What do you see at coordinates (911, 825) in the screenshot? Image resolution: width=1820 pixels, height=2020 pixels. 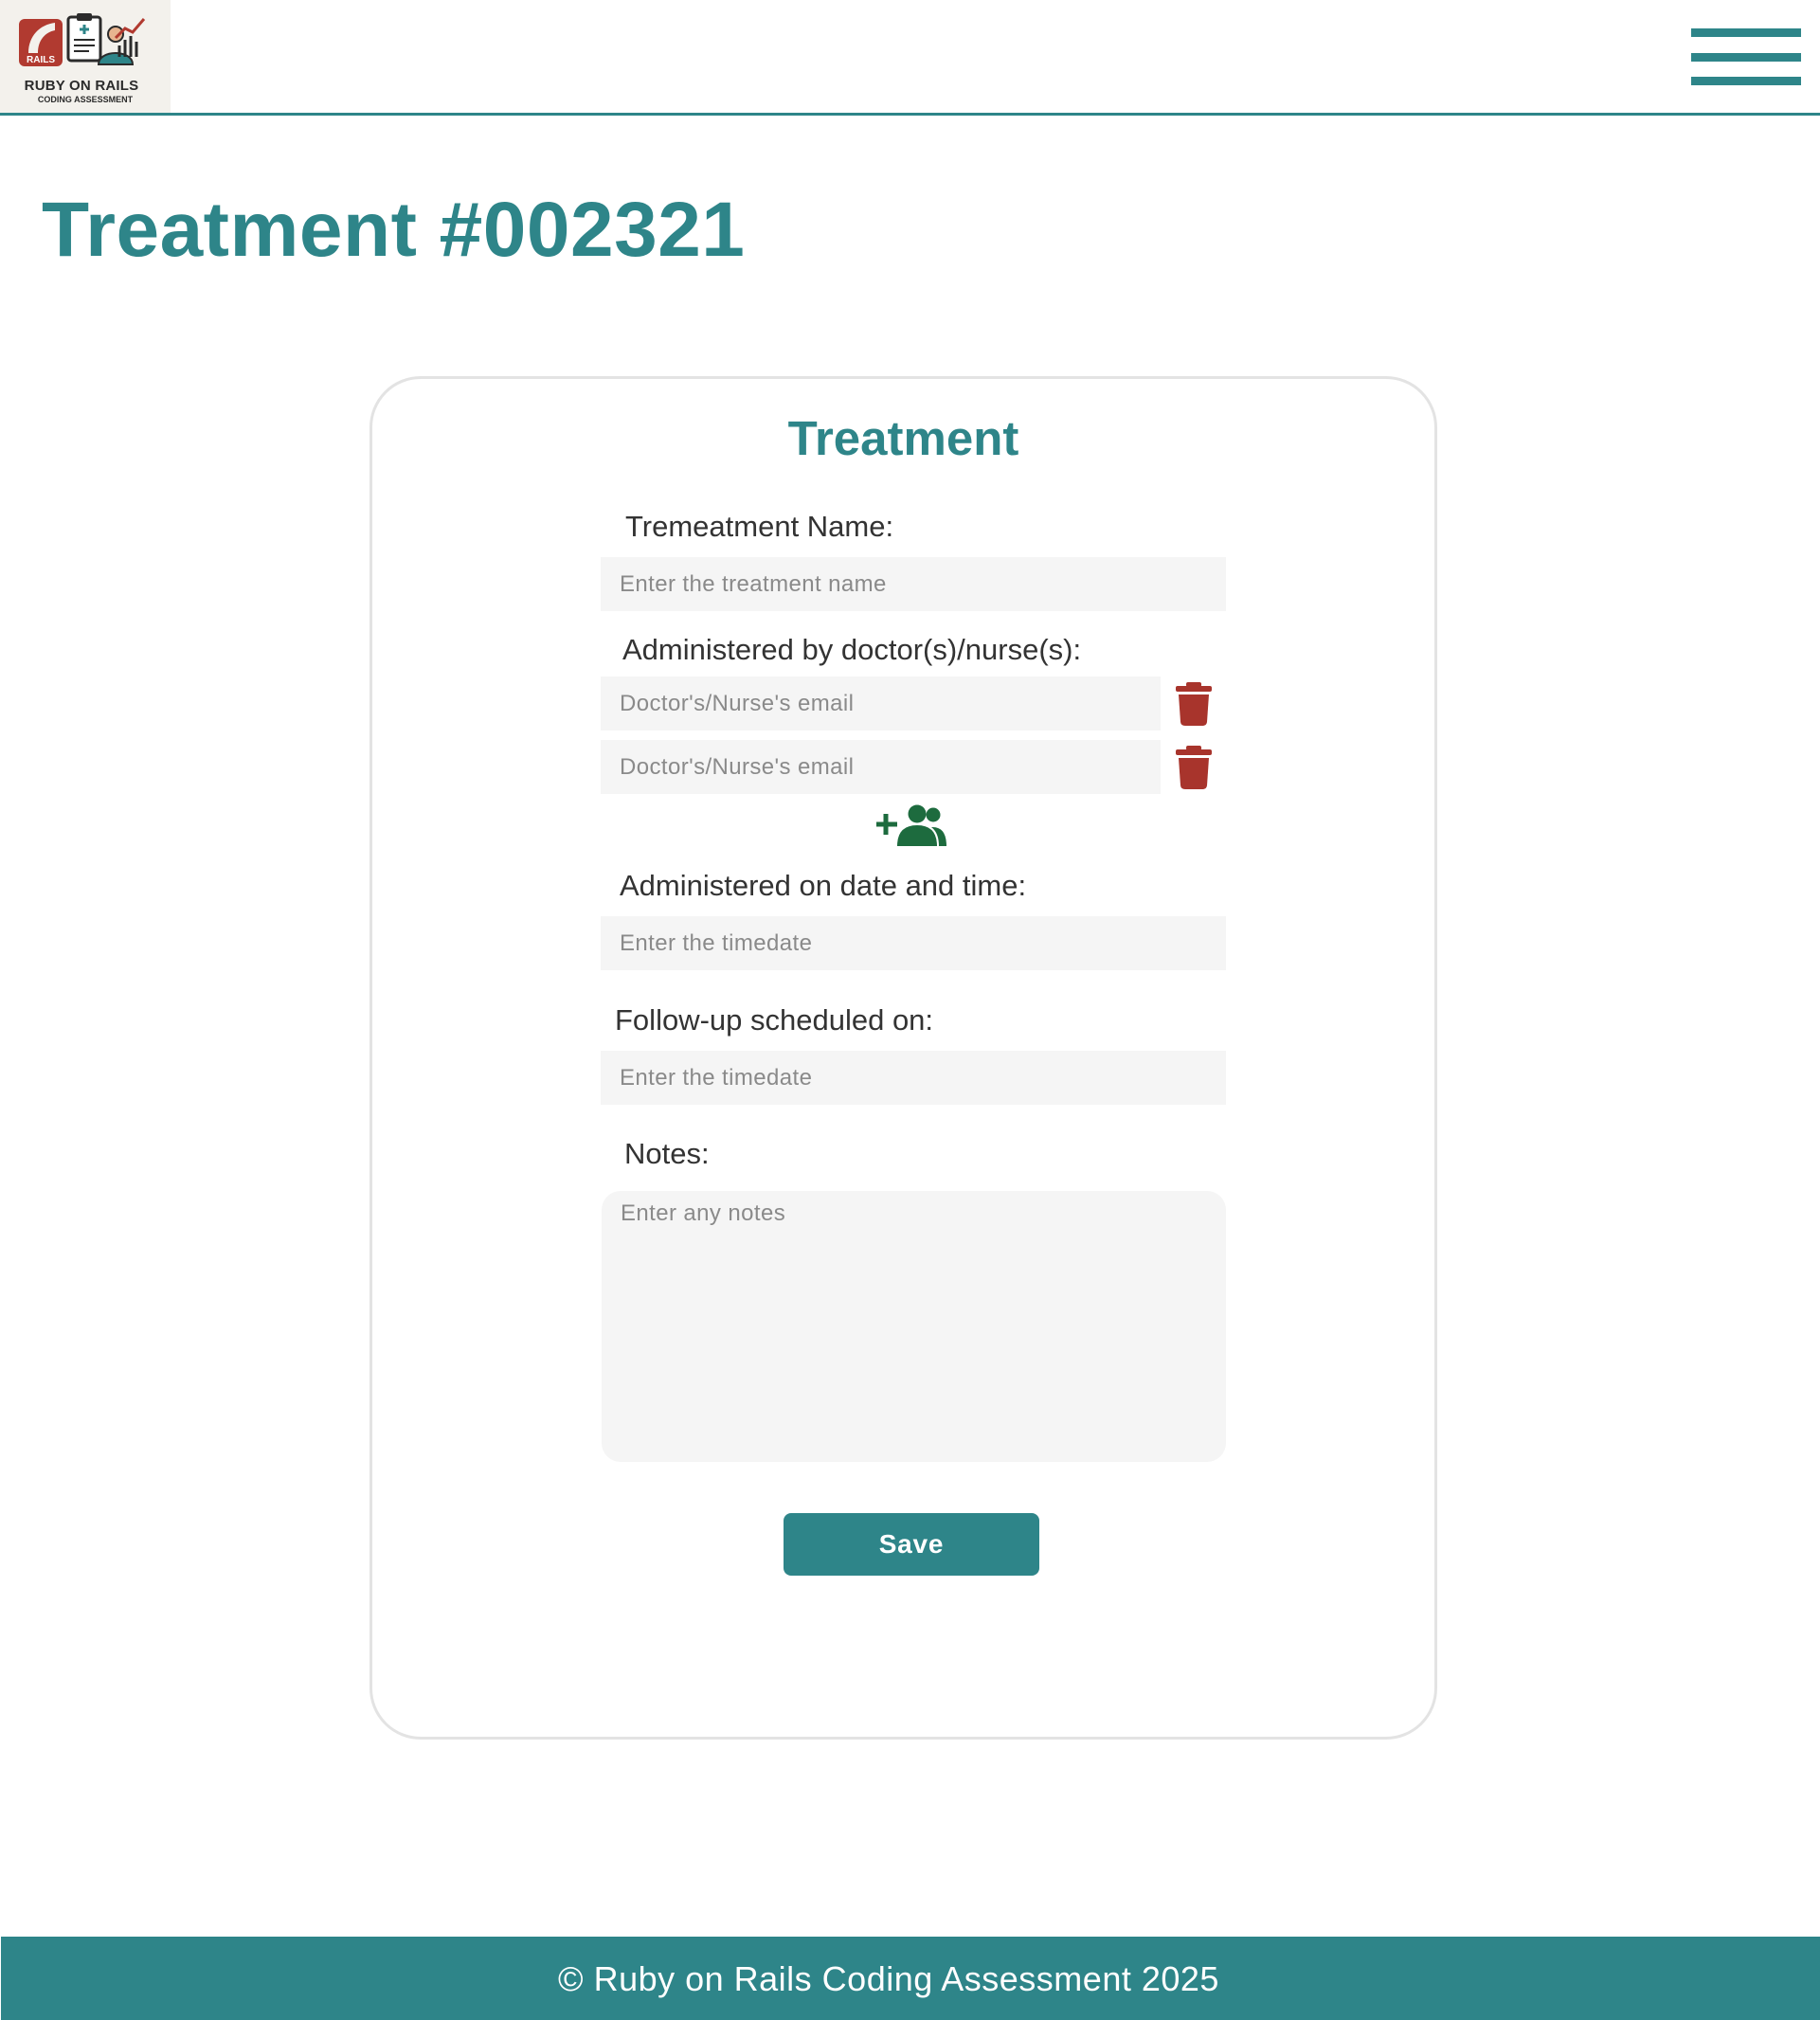 I see `add-users-icon` at bounding box center [911, 825].